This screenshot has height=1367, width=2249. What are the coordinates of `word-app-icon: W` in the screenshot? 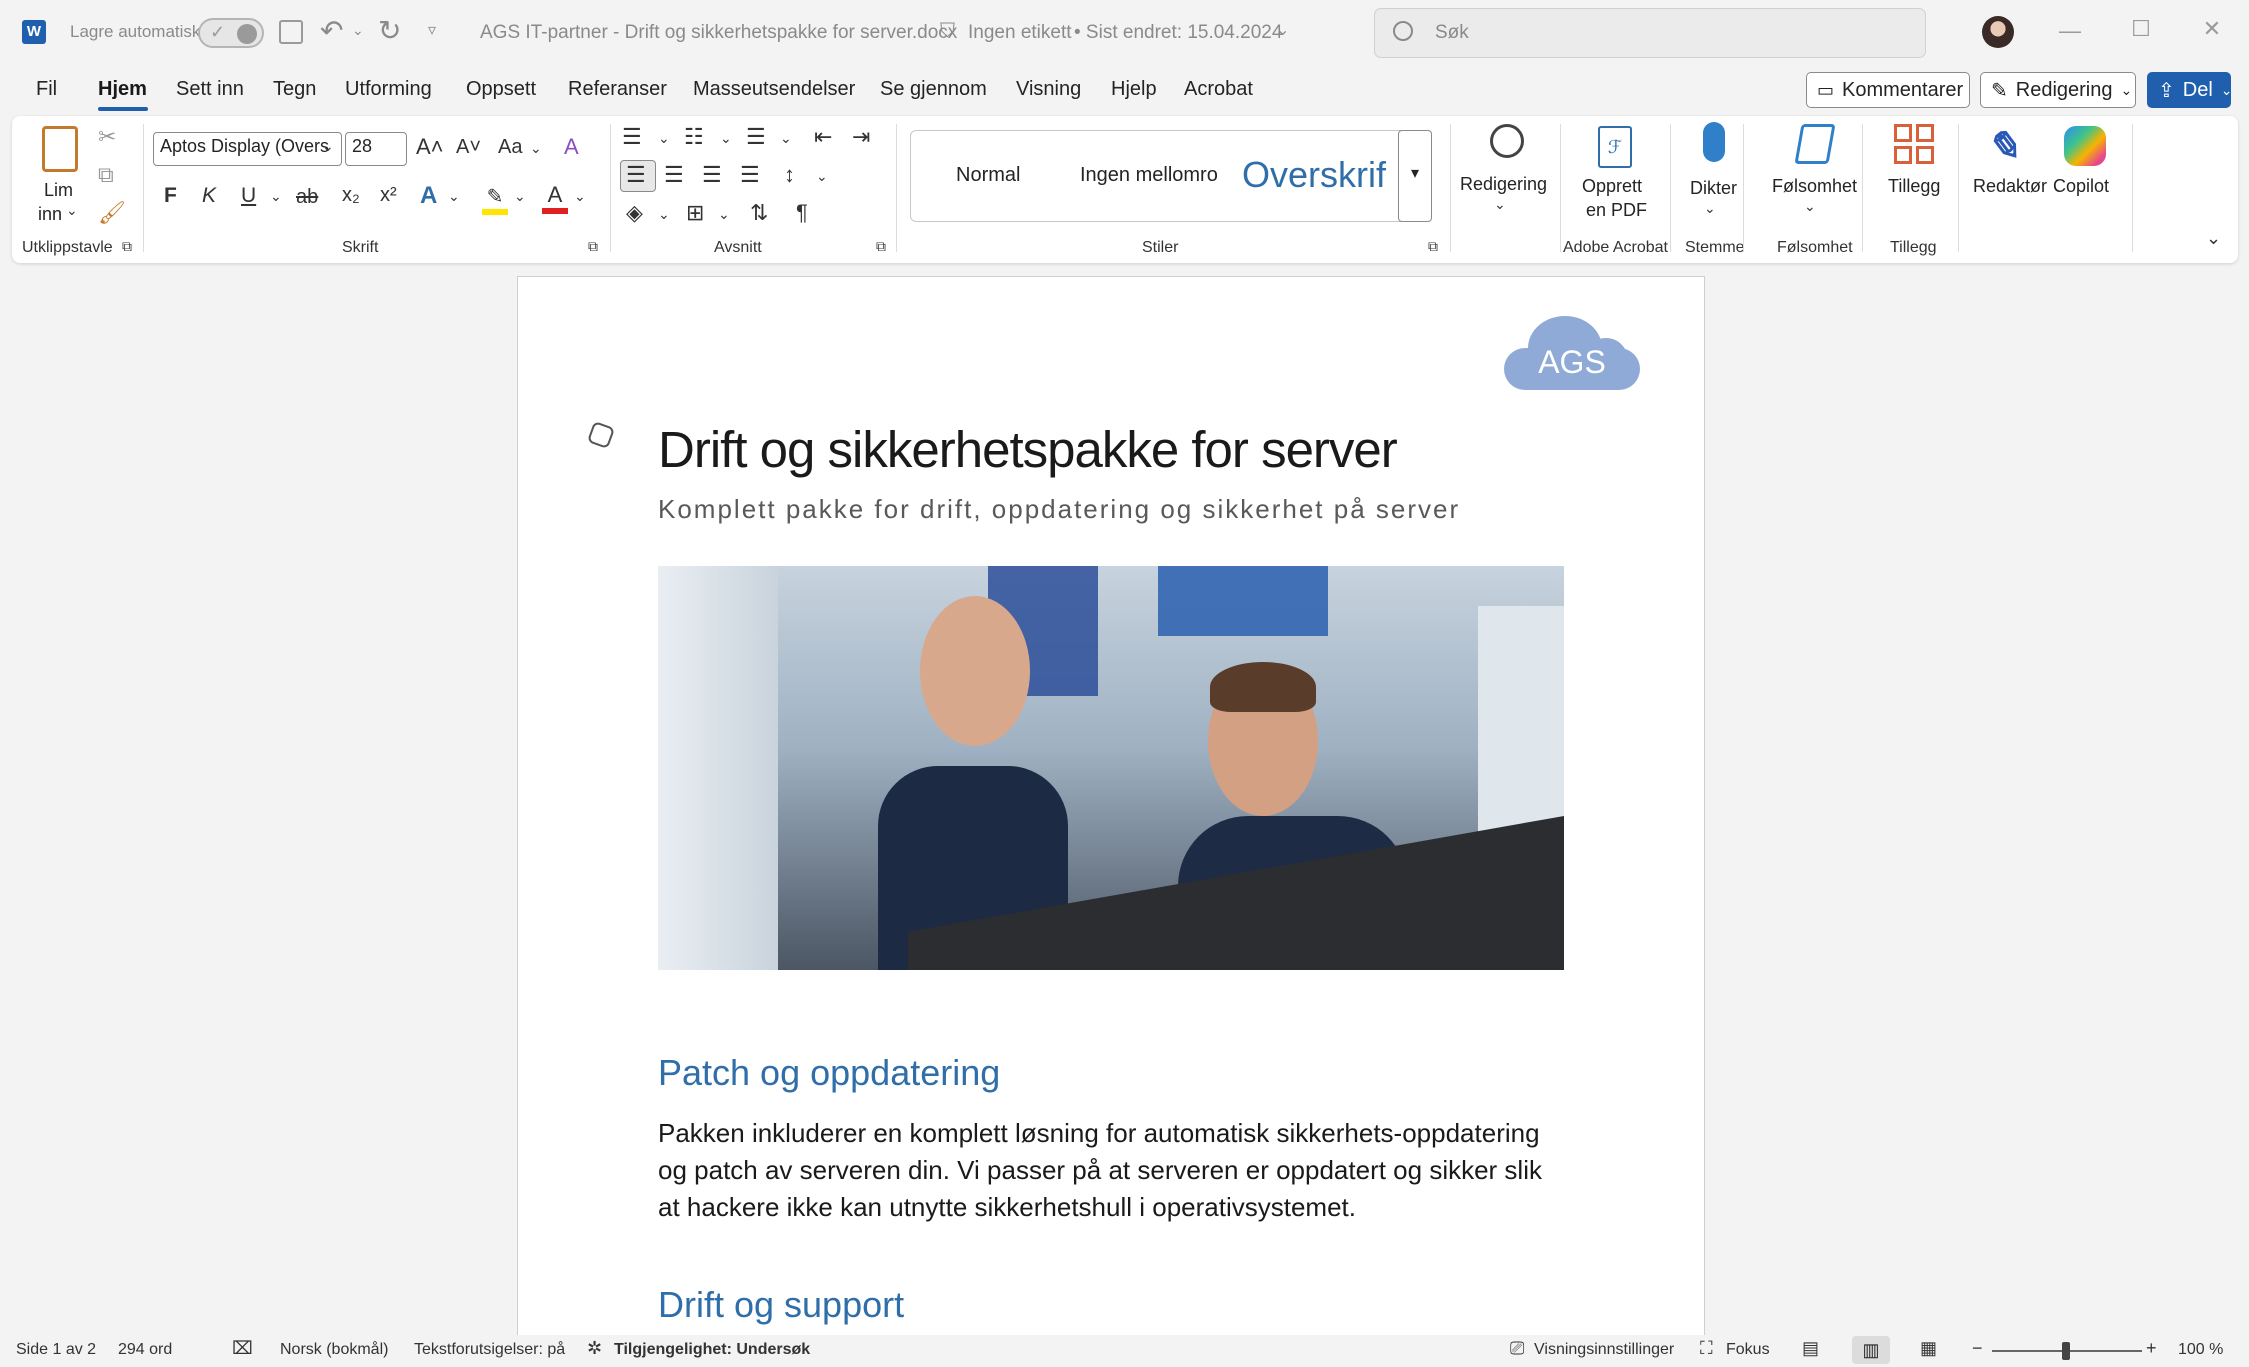 It's located at (34, 32).